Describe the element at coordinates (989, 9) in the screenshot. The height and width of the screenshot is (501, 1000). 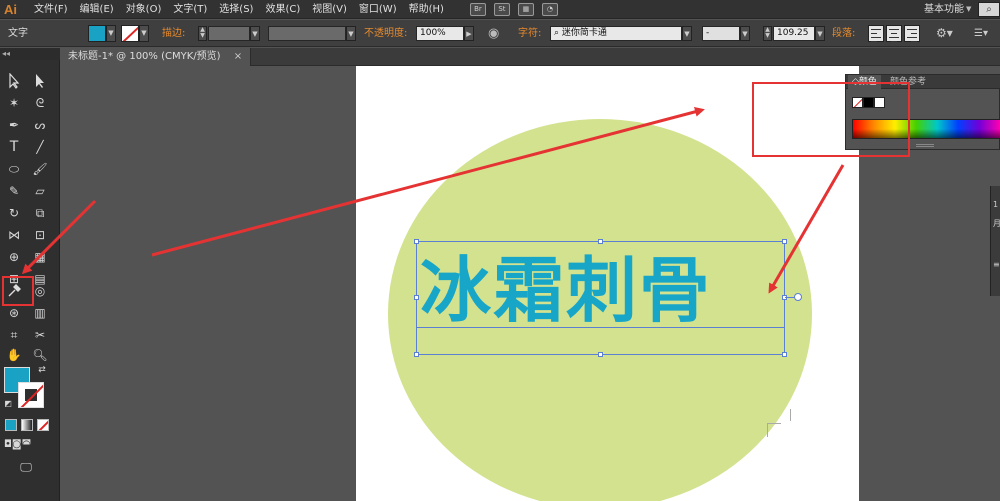
I see `search-icon: ⌕` at that location.